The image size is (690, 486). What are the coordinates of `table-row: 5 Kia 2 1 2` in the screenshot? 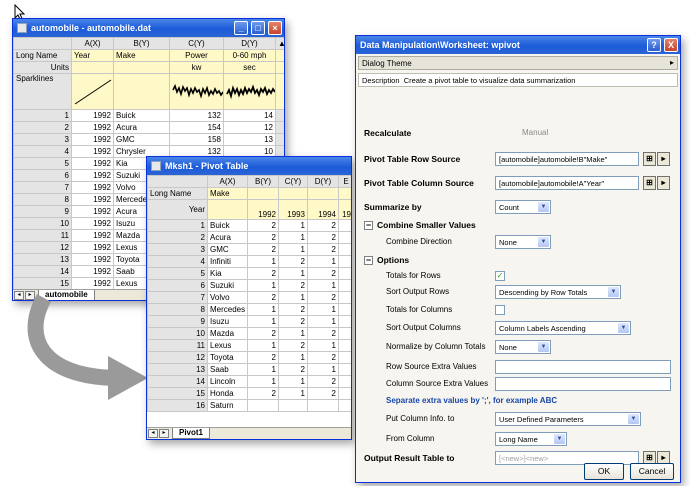 It's located at (249, 273).